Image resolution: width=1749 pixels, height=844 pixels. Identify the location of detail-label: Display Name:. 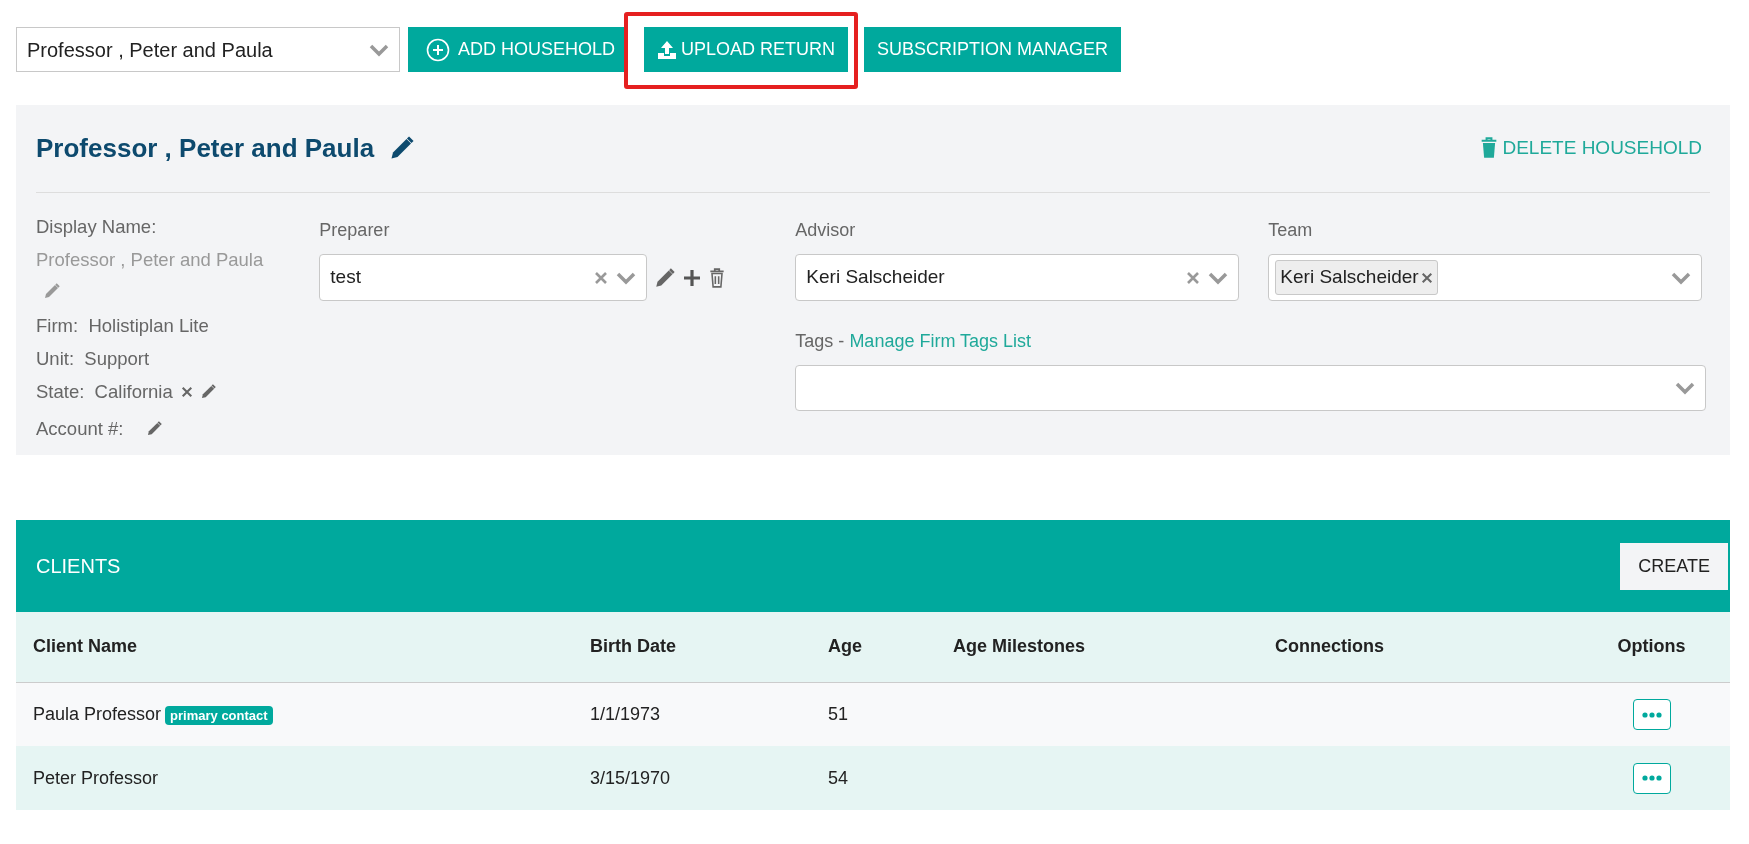
(97, 227).